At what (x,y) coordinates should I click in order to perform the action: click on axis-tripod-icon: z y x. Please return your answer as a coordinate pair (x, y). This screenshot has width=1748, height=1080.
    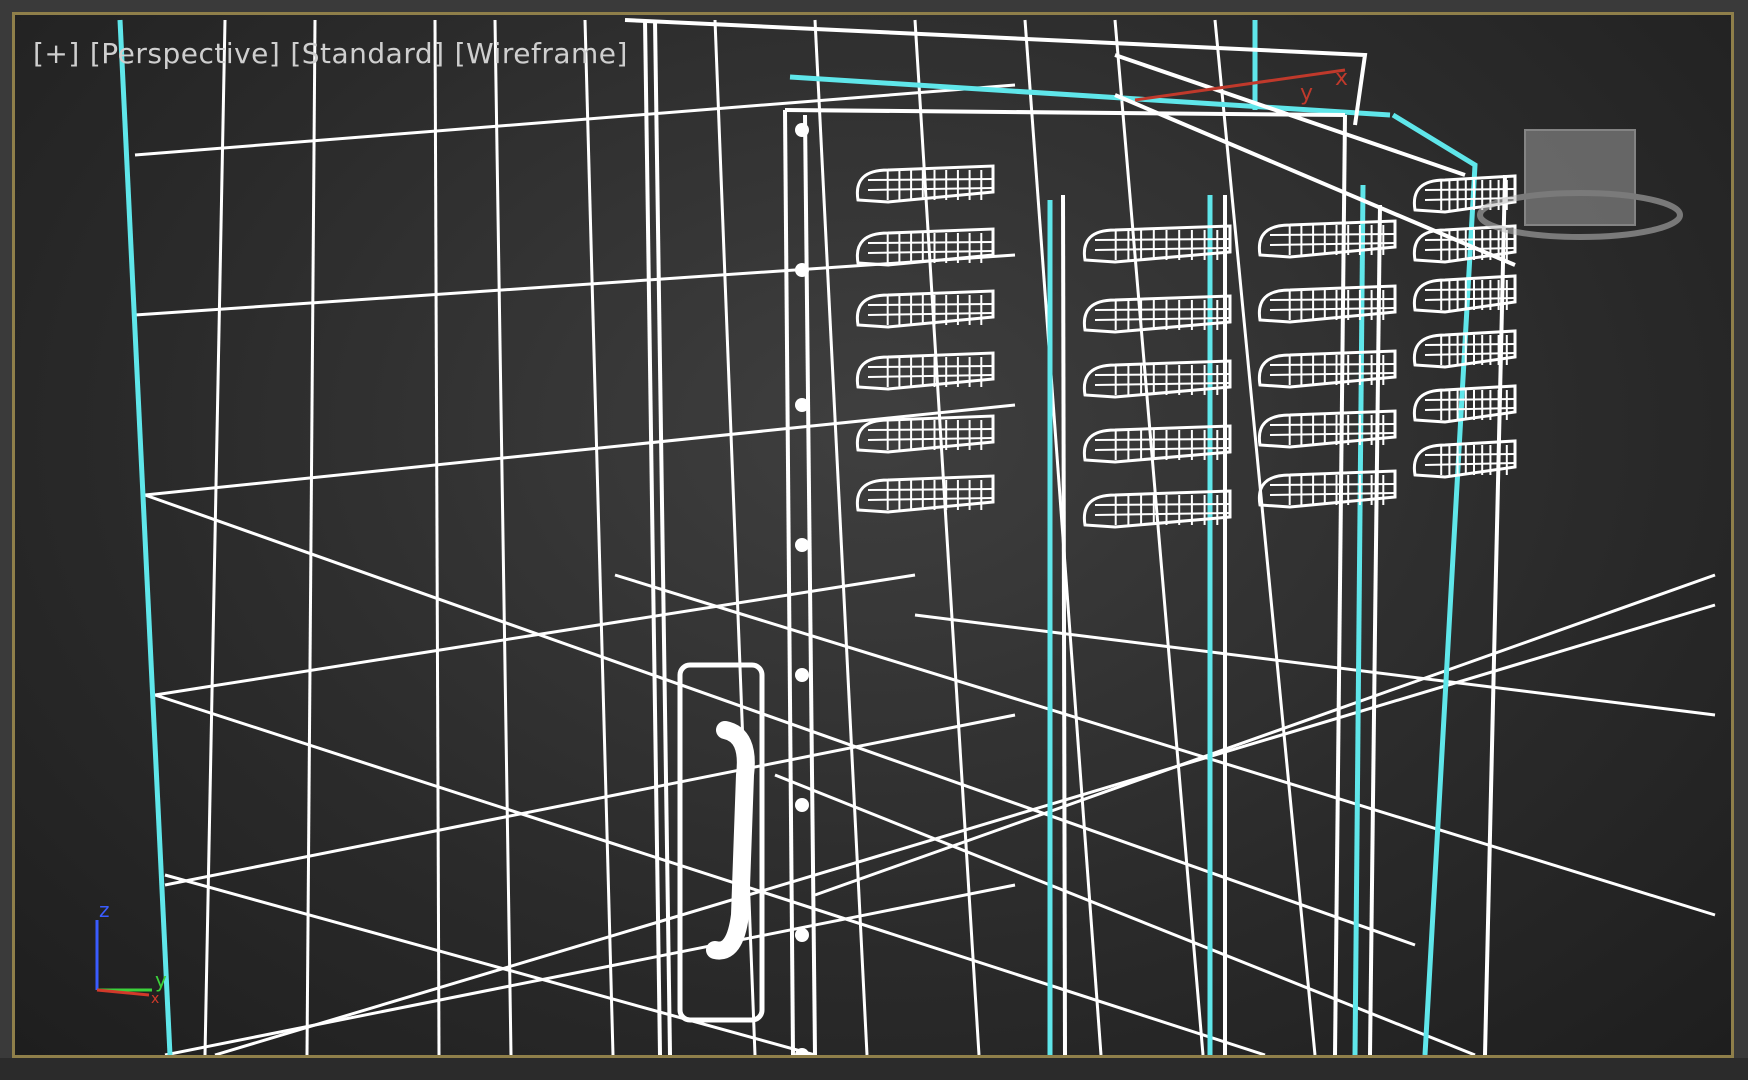
    Looking at the image, I should click on (131, 951).